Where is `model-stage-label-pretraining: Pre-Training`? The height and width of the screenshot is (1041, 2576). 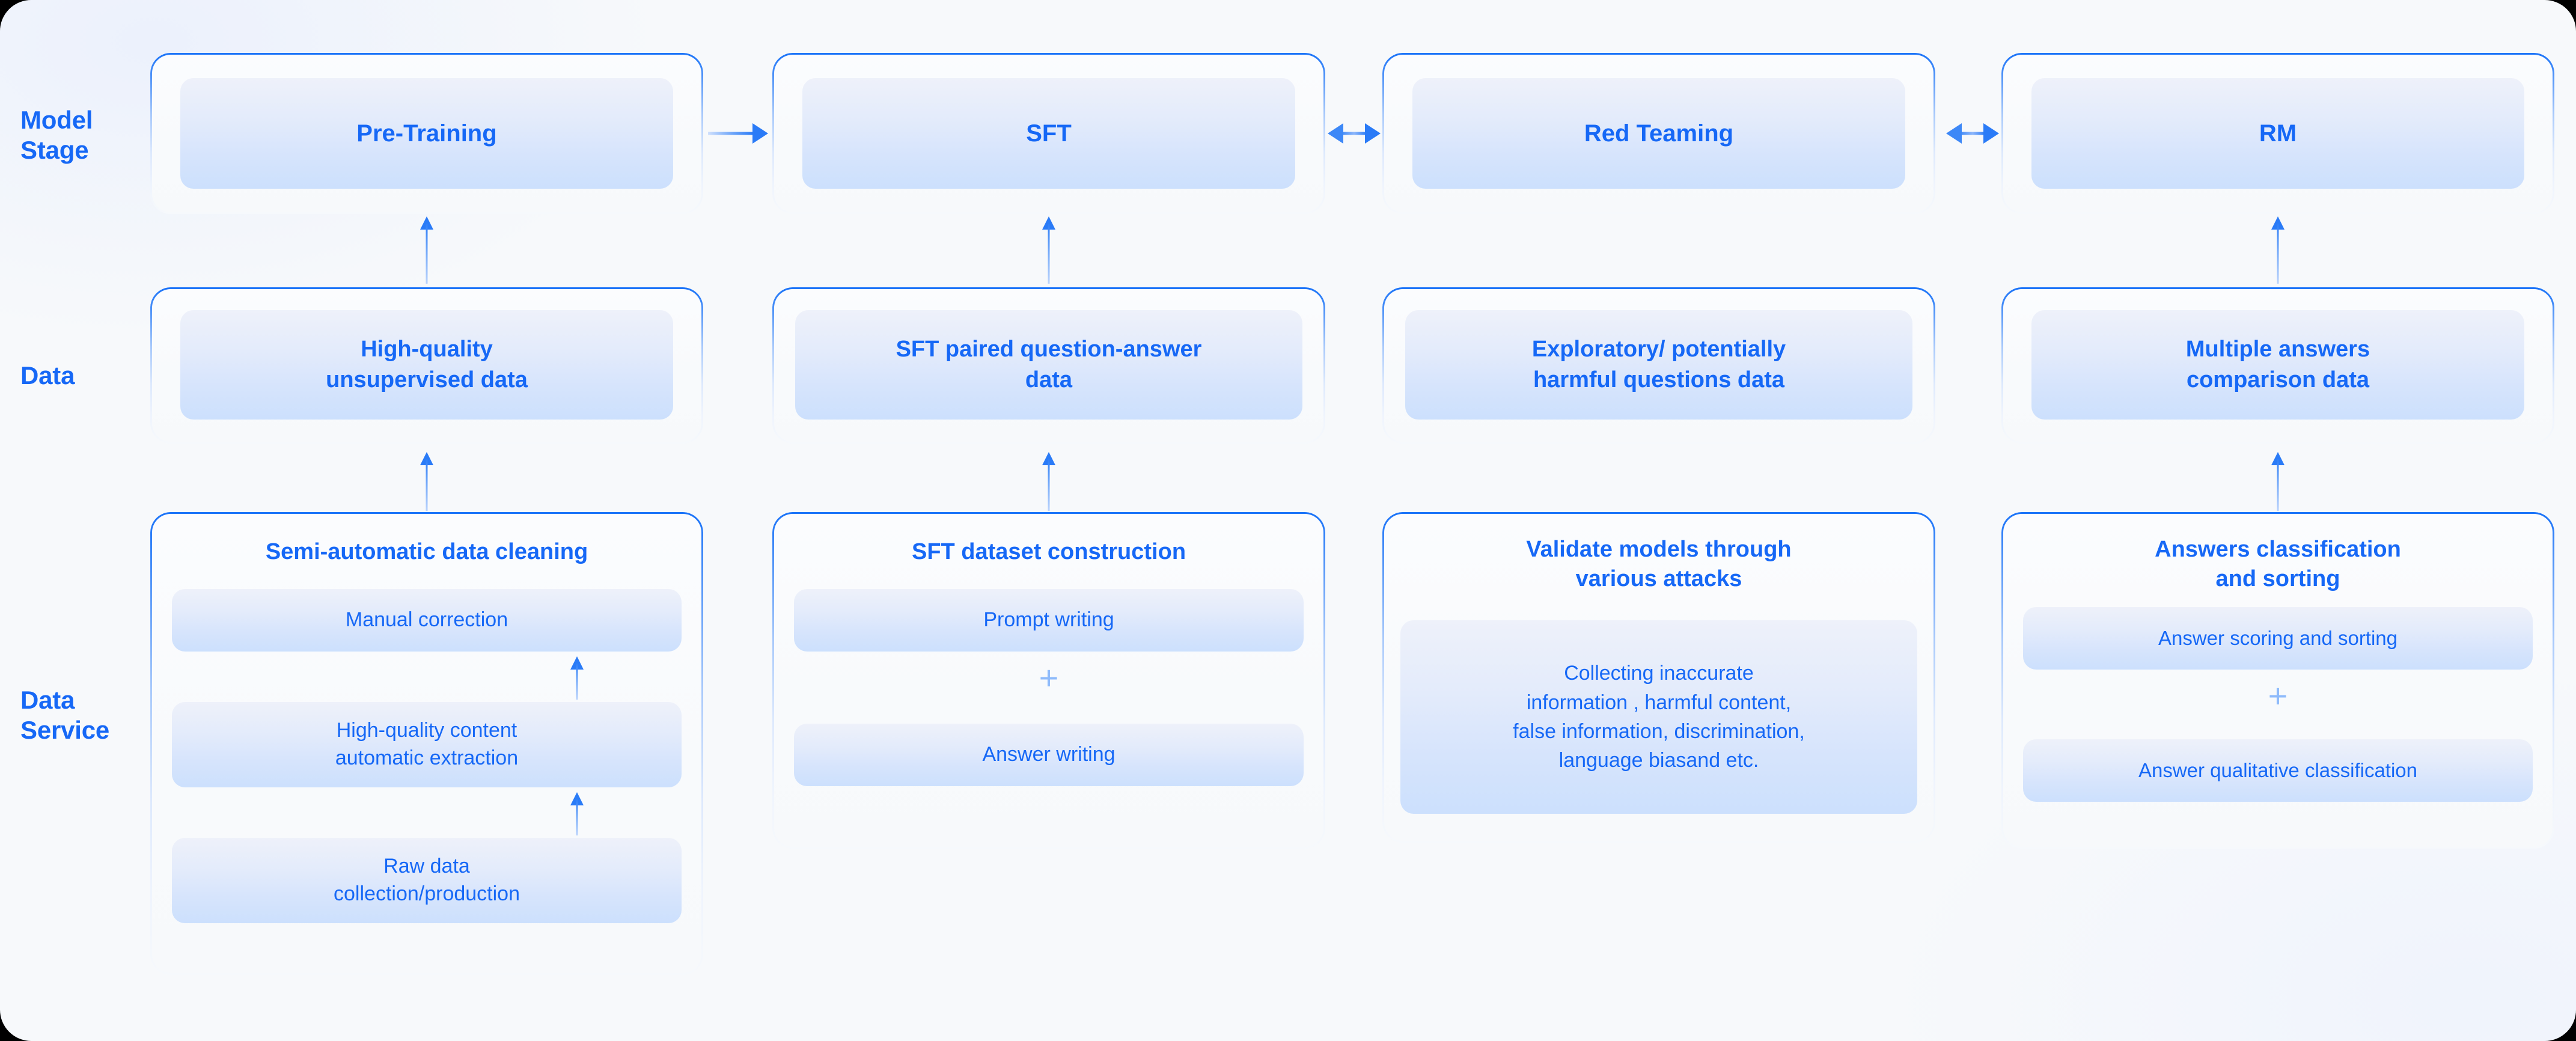
model-stage-label-pretraining: Pre-Training is located at coordinates (426, 133).